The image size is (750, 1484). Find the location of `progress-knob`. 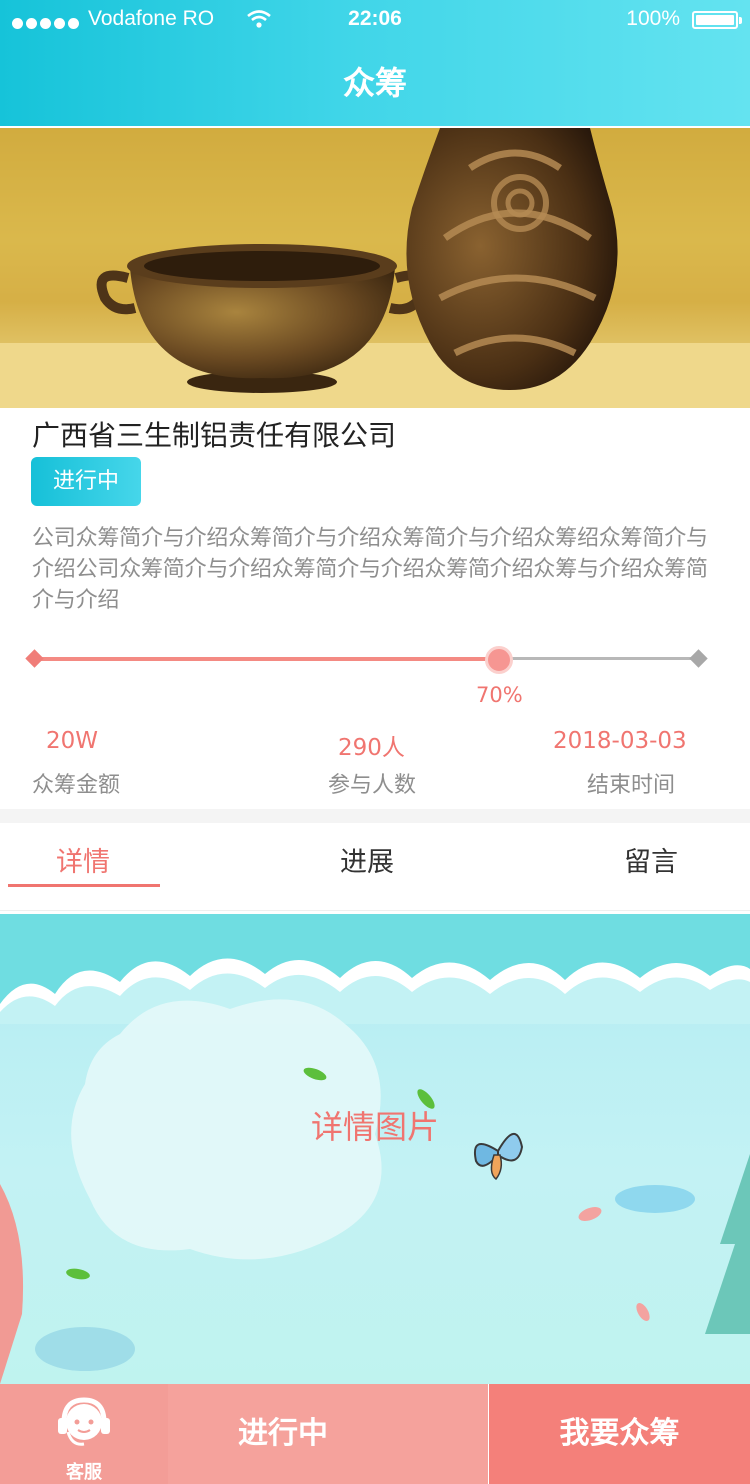

progress-knob is located at coordinates (499, 660).